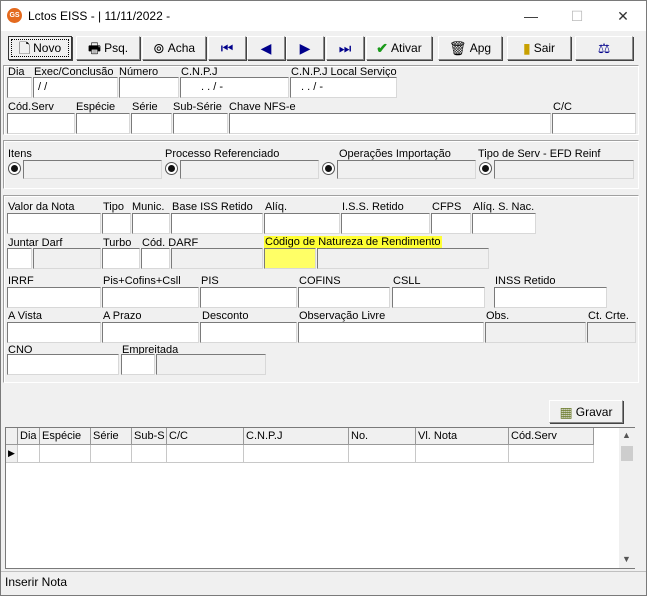  I want to click on status-text: Inserir Nota, so click(36, 582).